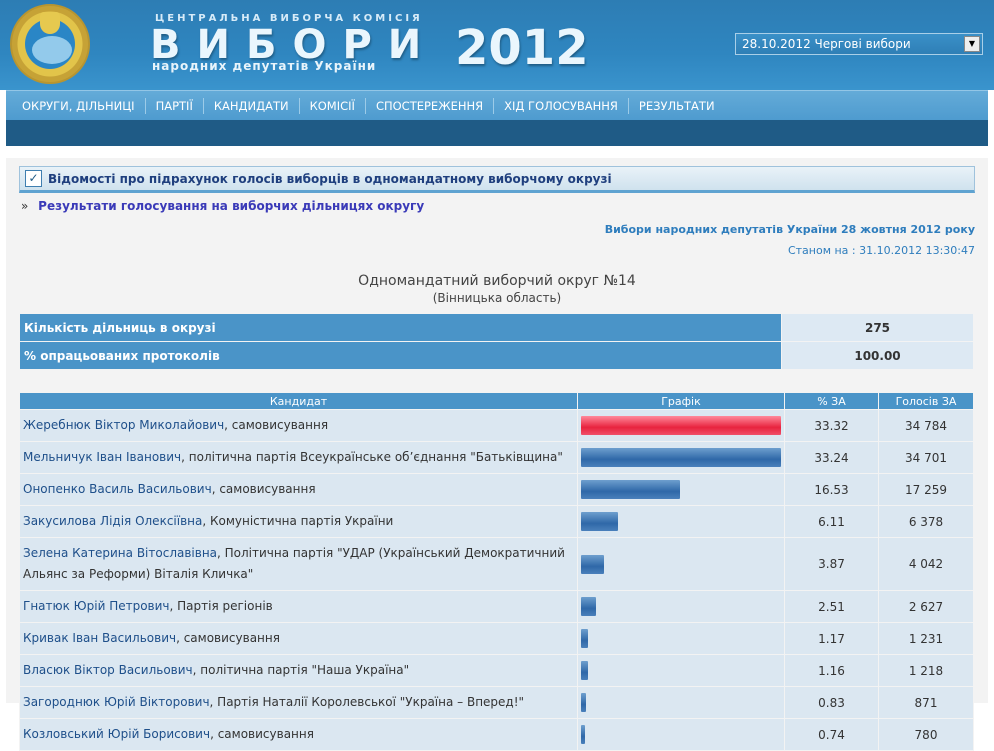 The image size is (994, 751). I want to click on pct-cell: 6.11, so click(831, 521).